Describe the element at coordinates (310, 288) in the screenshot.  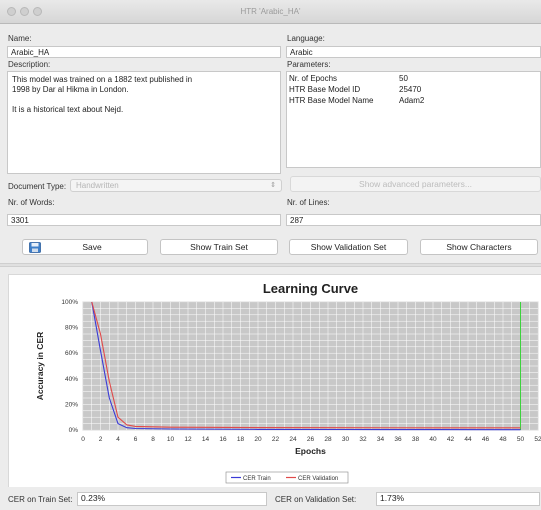
I see `chart-title: Learning Curve` at that location.